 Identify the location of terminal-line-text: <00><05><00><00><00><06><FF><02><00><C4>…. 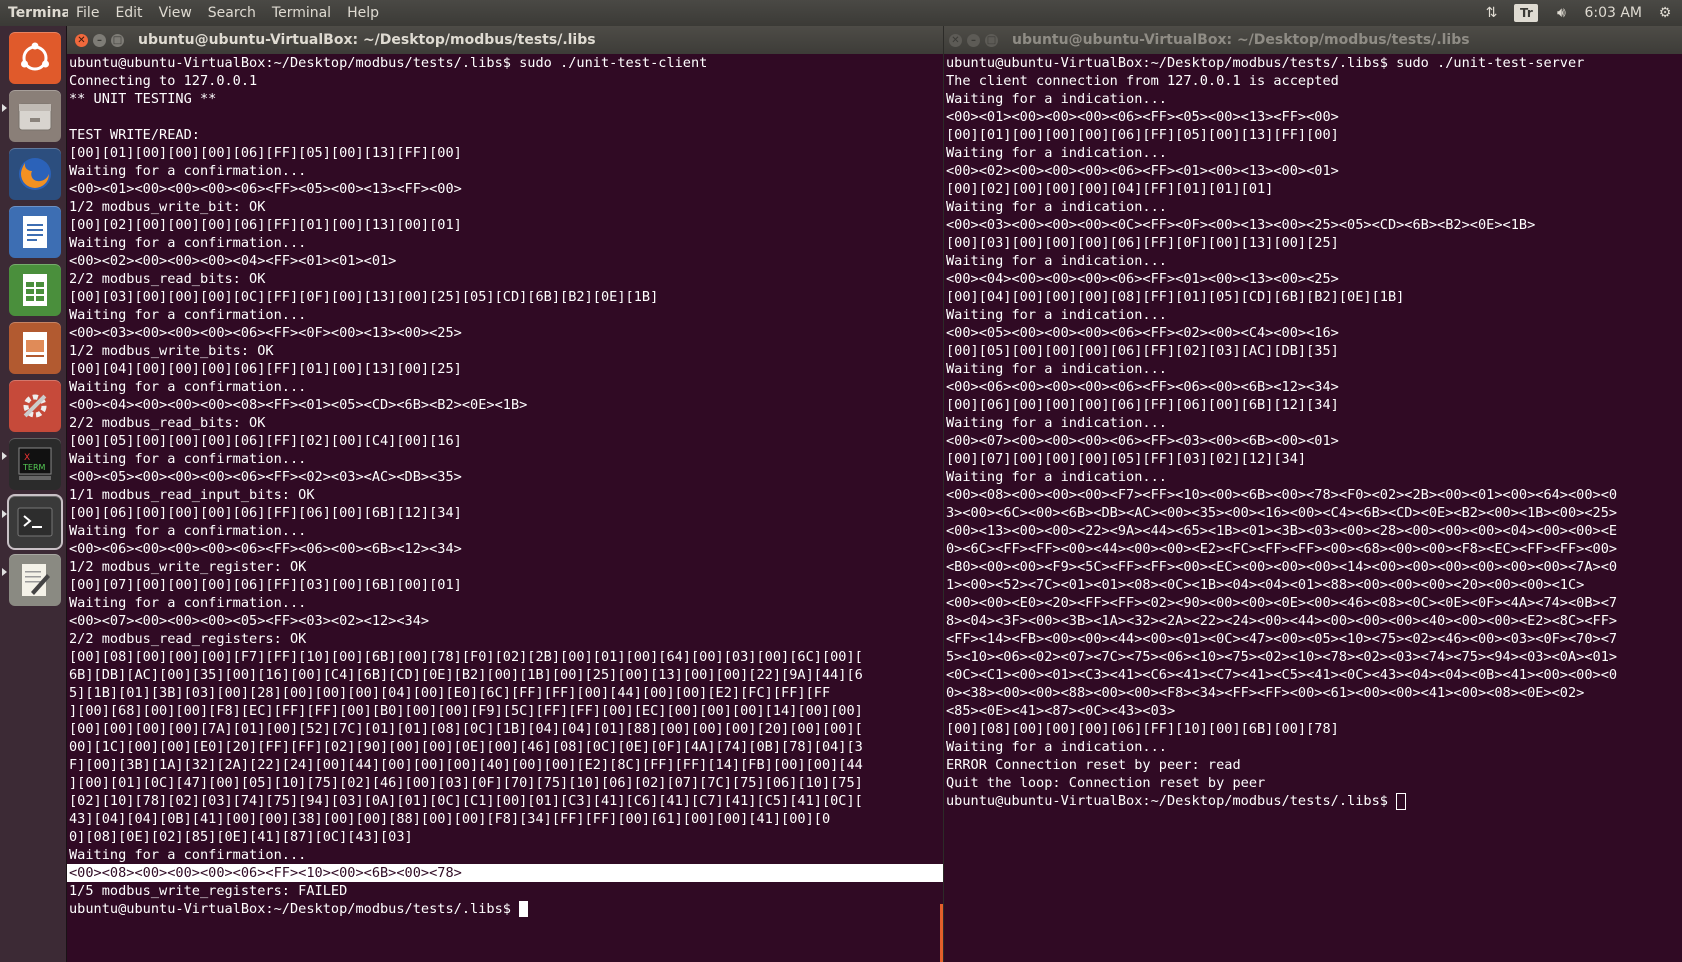
(1142, 333).